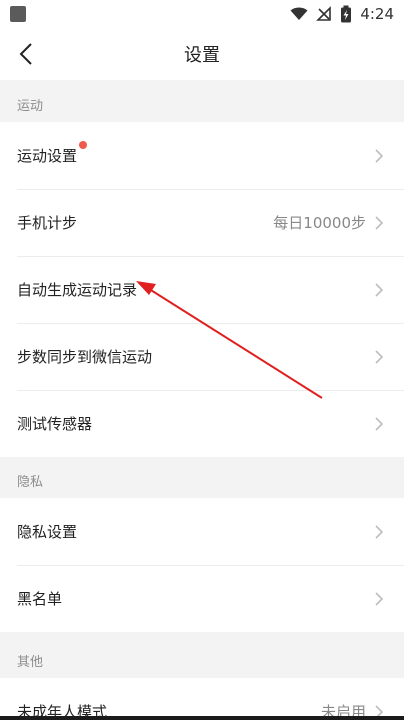  I want to click on row-phone-pedometer: 手机计步 每日10000步, so click(202, 222).